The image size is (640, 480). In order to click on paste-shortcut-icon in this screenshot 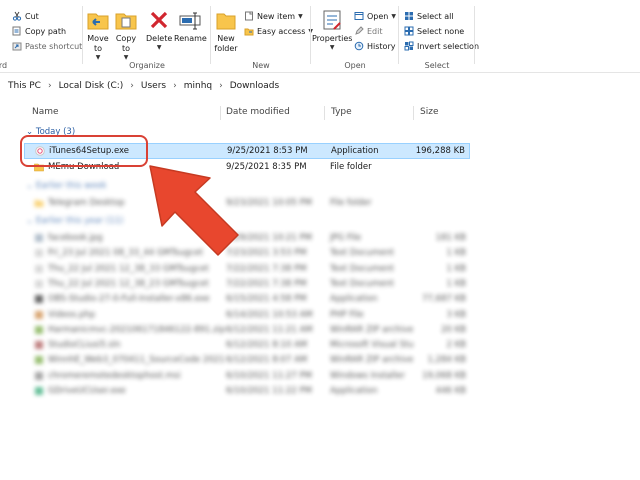, I will do `click(17, 46)`.